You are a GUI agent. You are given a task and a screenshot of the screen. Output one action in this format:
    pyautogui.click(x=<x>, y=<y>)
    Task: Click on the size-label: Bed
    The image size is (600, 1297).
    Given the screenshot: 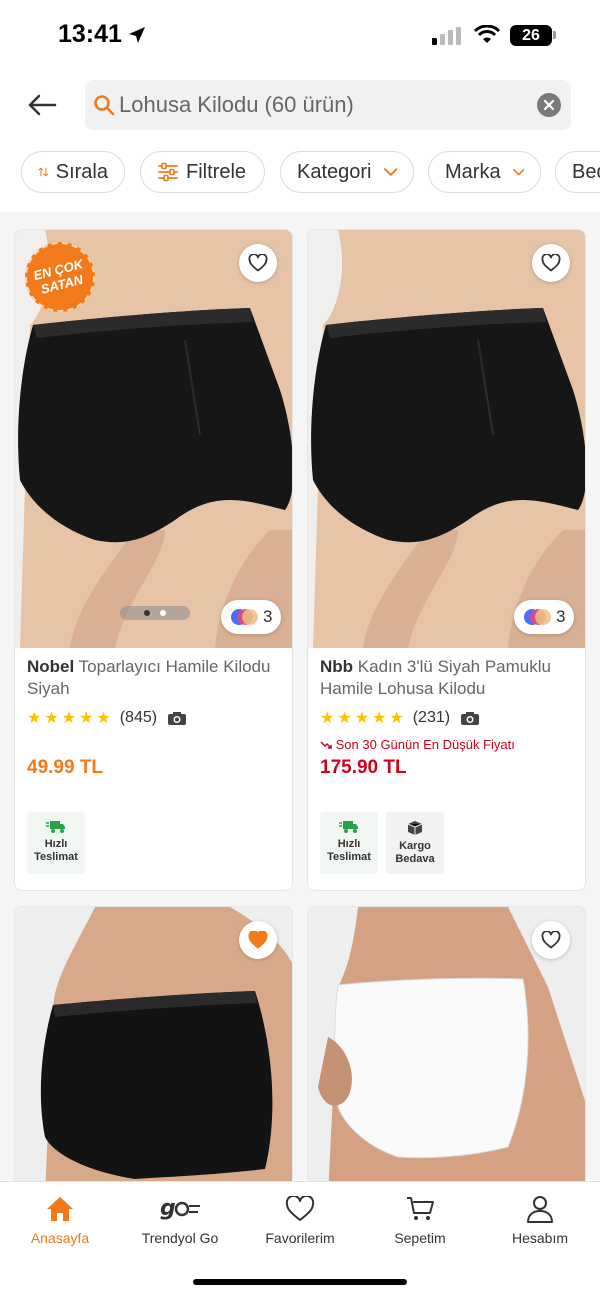 What is the action you would take?
    pyautogui.click(x=586, y=171)
    